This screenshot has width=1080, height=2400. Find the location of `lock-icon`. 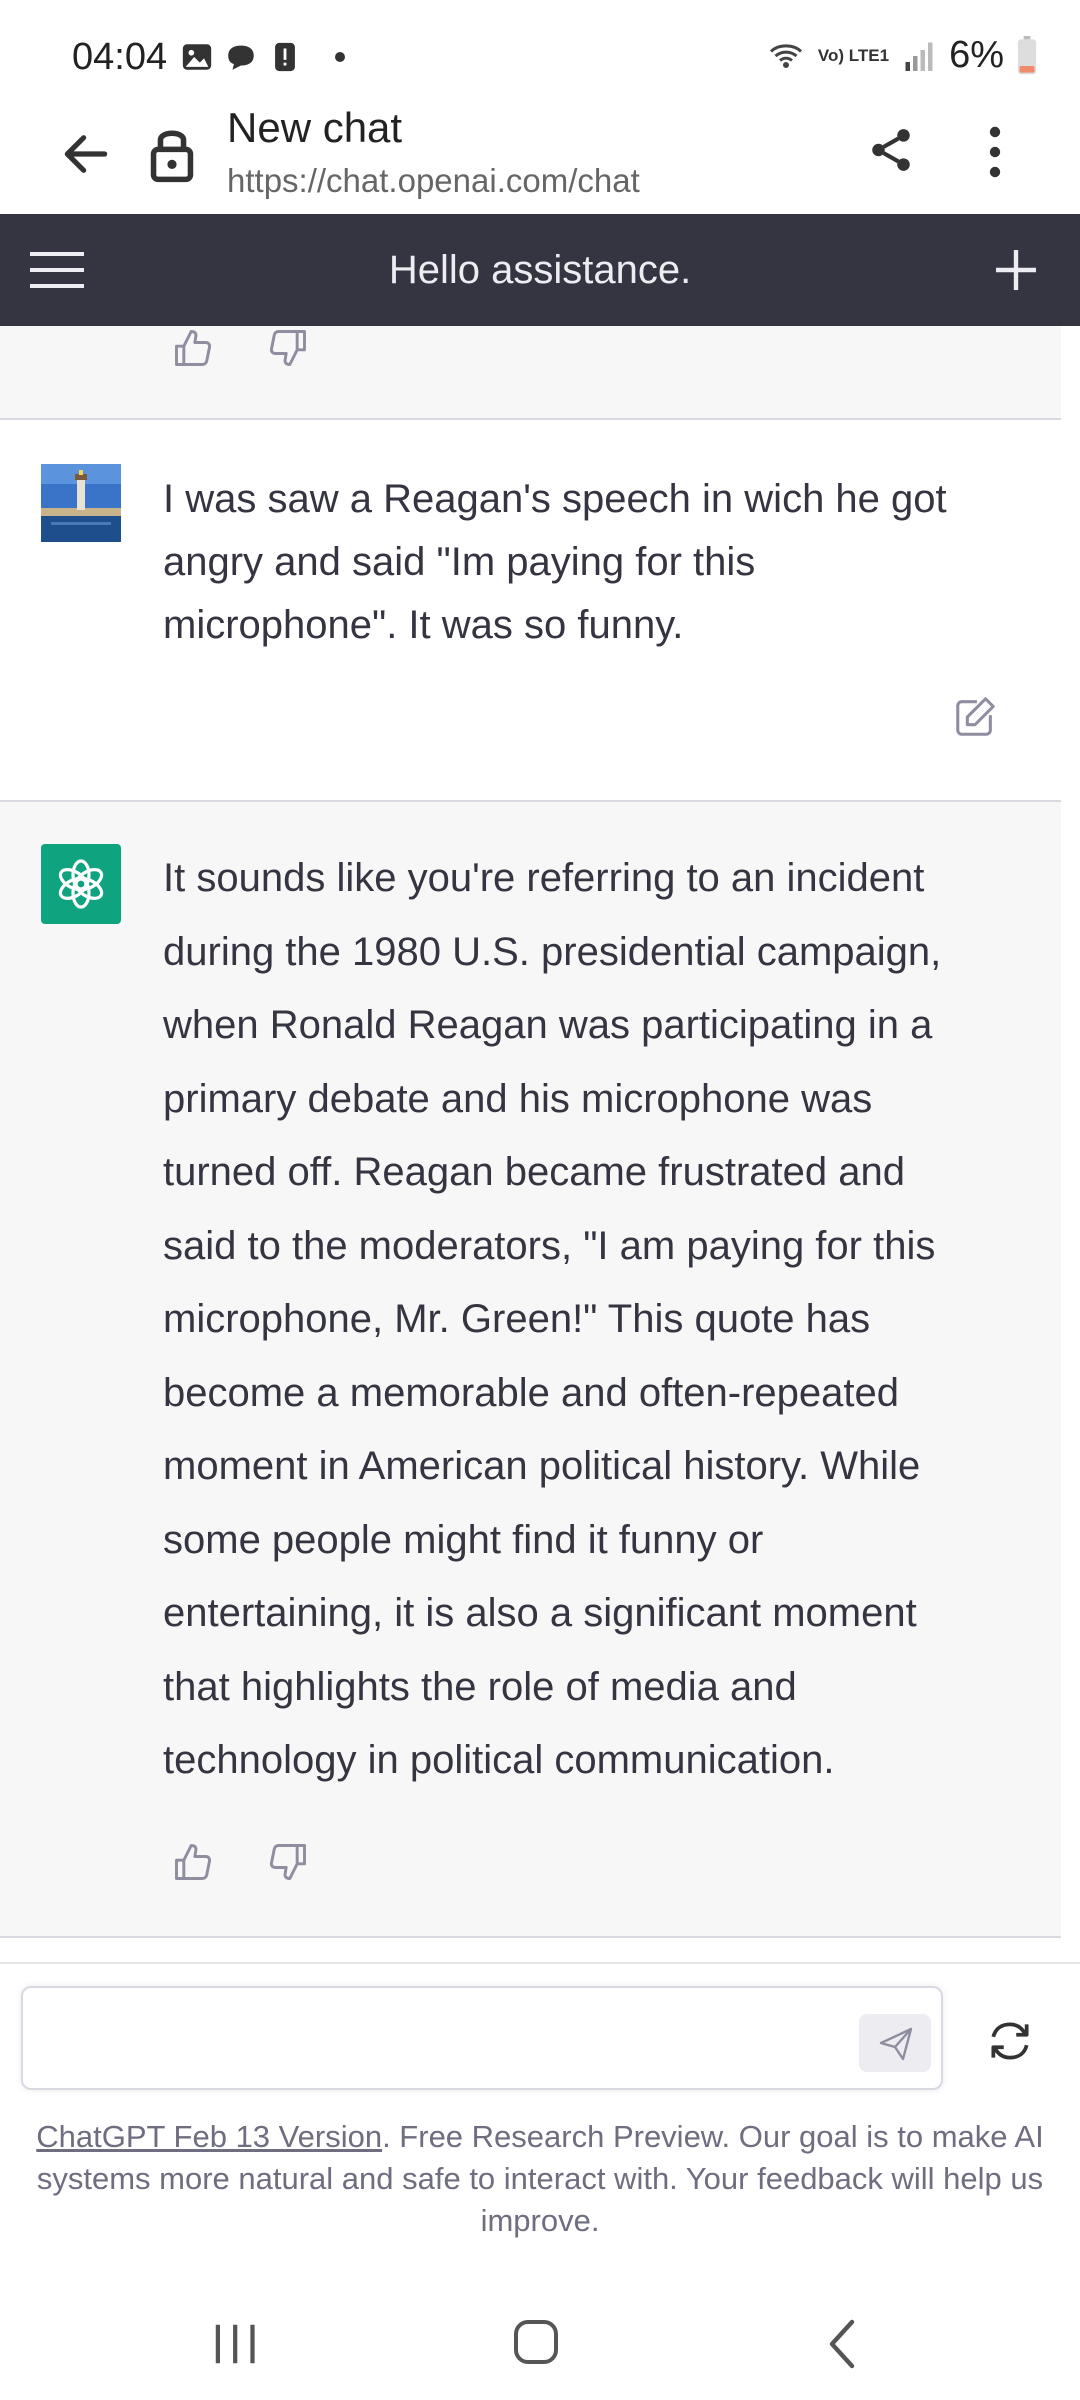

lock-icon is located at coordinates (172, 154).